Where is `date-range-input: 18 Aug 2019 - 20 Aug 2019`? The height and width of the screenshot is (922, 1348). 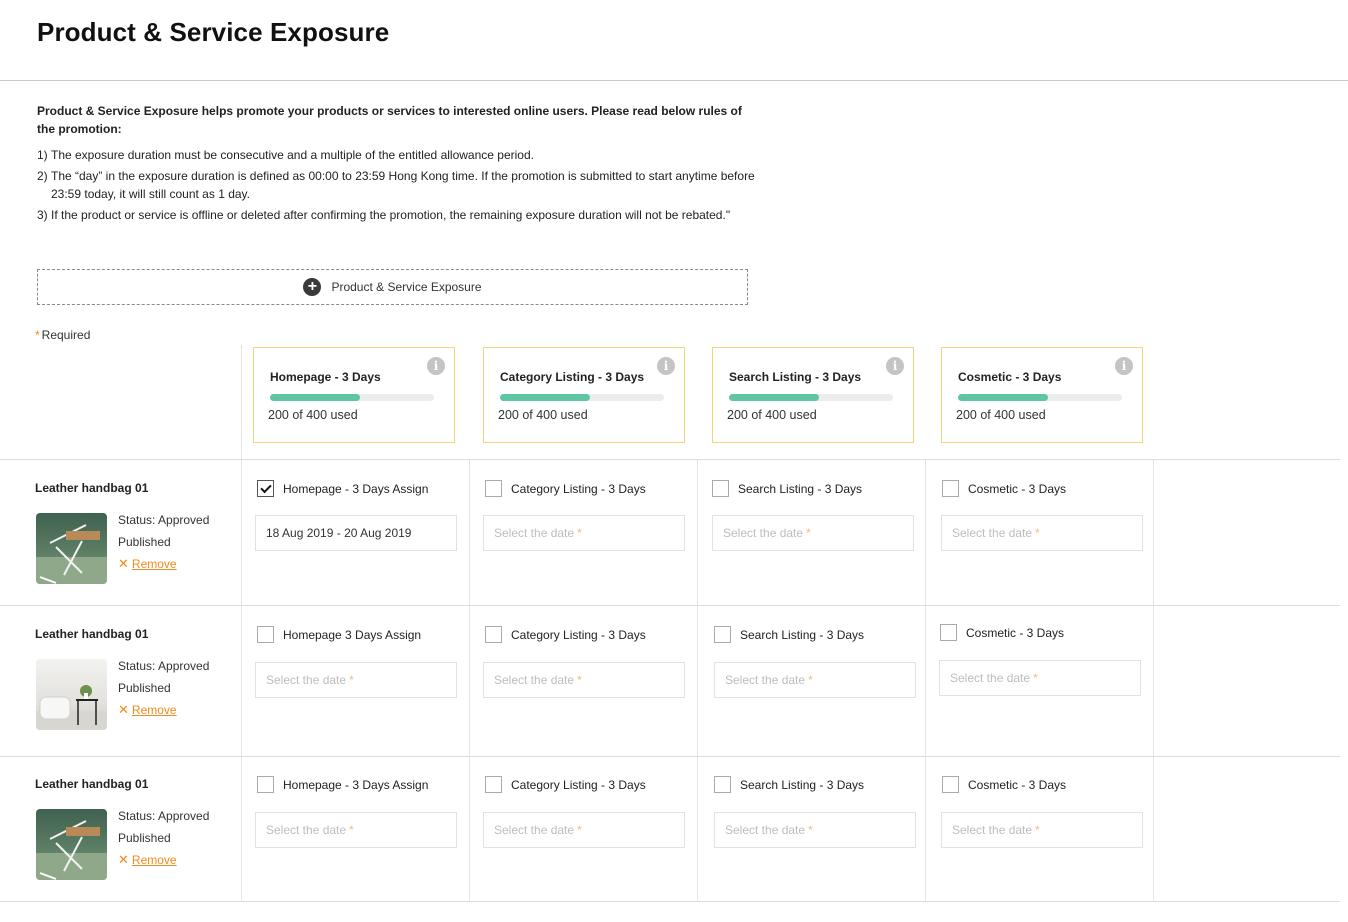 date-range-input: 18 Aug 2019 - 20 Aug 2019 is located at coordinates (356, 533).